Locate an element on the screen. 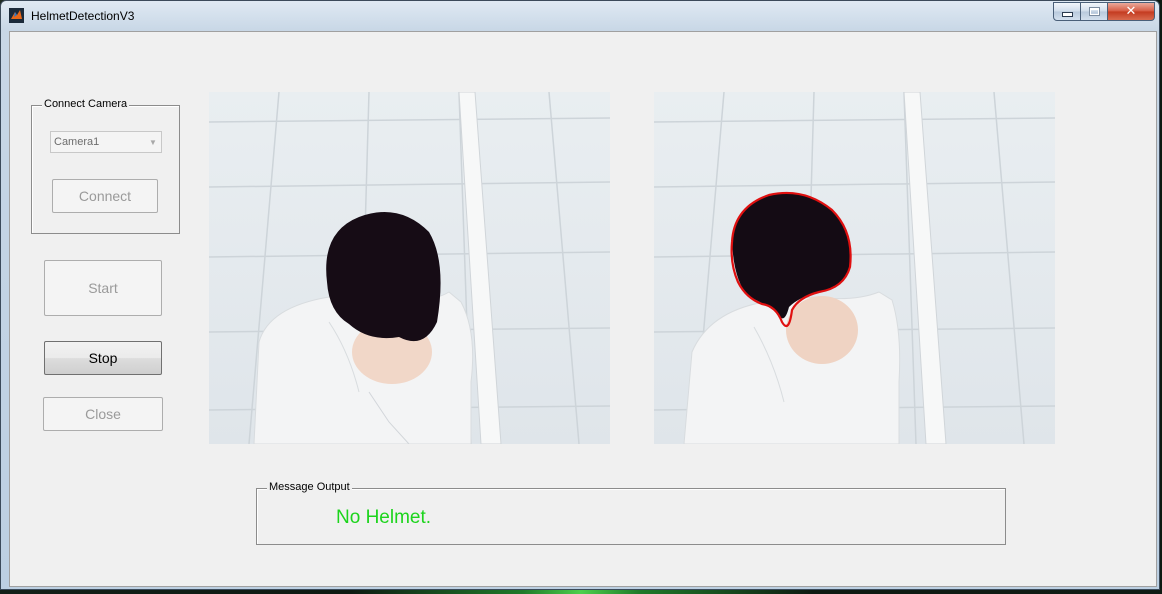 This screenshot has width=1162, height=594. camera-select: Camera1 ▼ is located at coordinates (106, 142).